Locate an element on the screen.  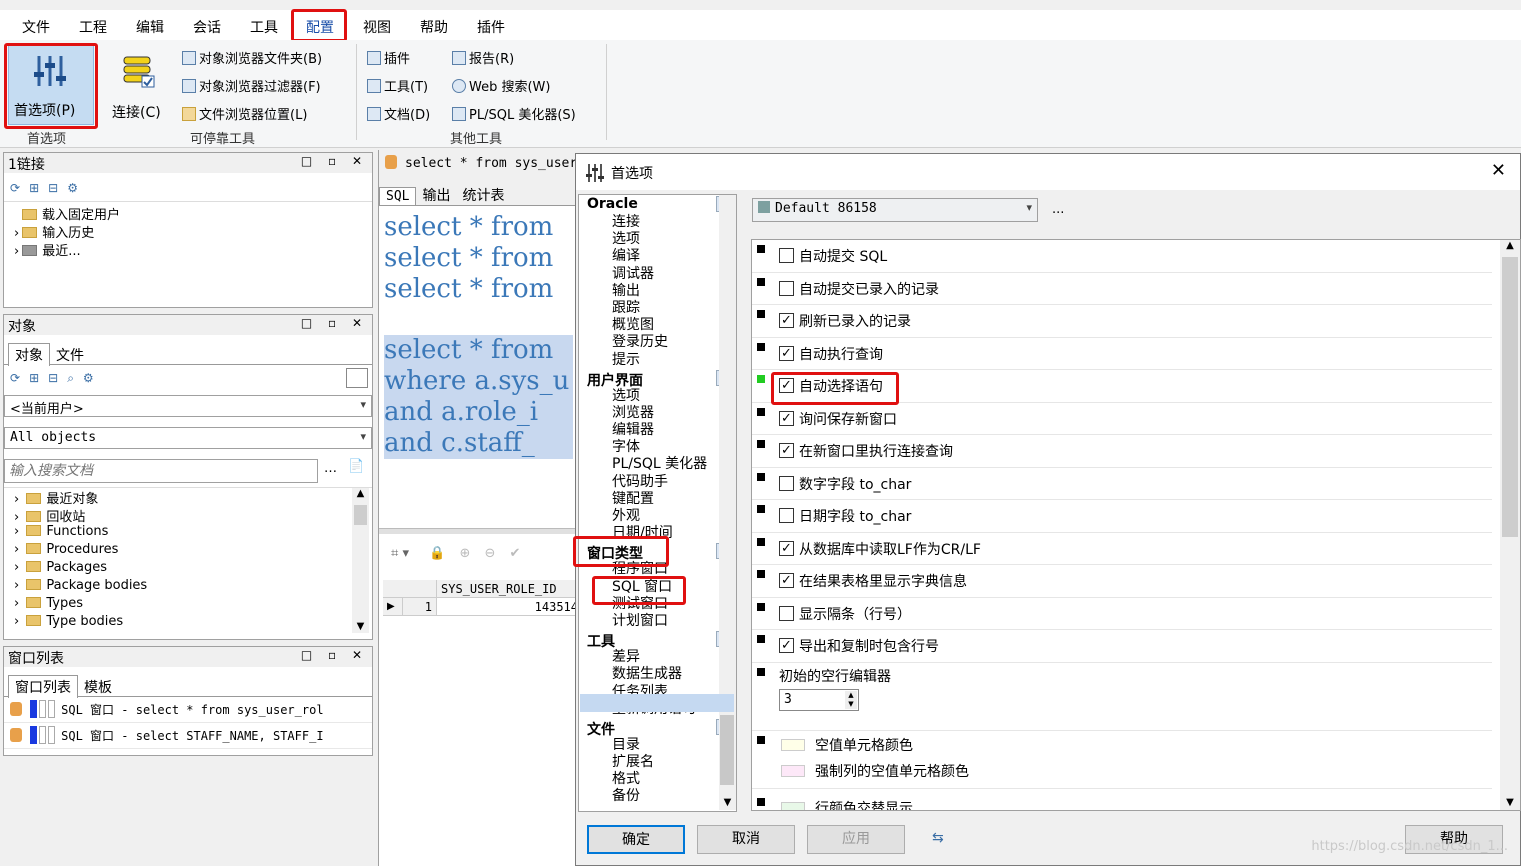
nav-item: 跟踪 is located at coordinates (657, 308).